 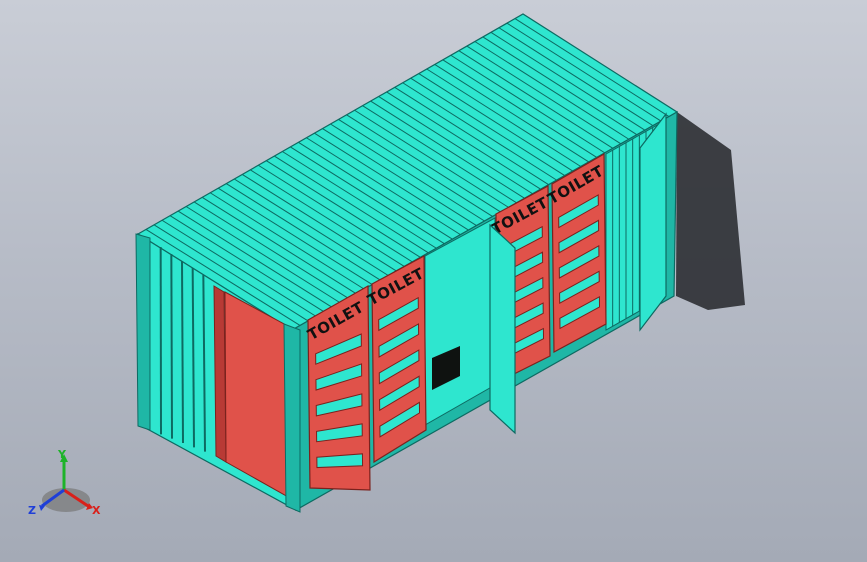 I want to click on z-axis-label: Z, so click(x=32, y=510).